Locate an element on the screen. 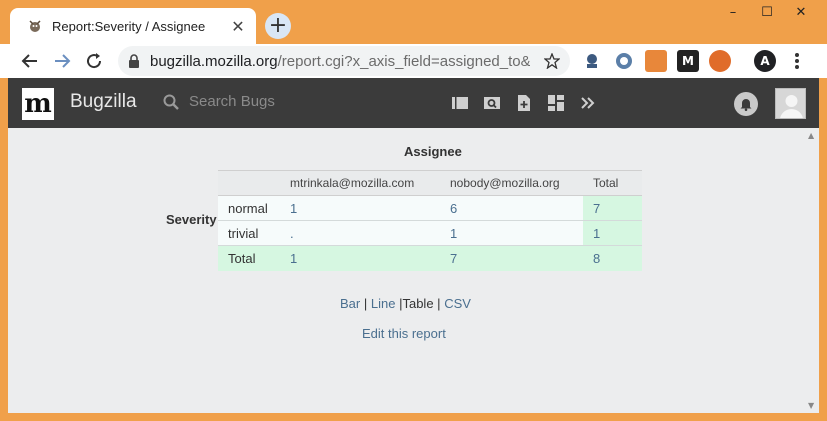 This screenshot has height=421, width=827. grand-total-link: 8 is located at coordinates (612, 258).